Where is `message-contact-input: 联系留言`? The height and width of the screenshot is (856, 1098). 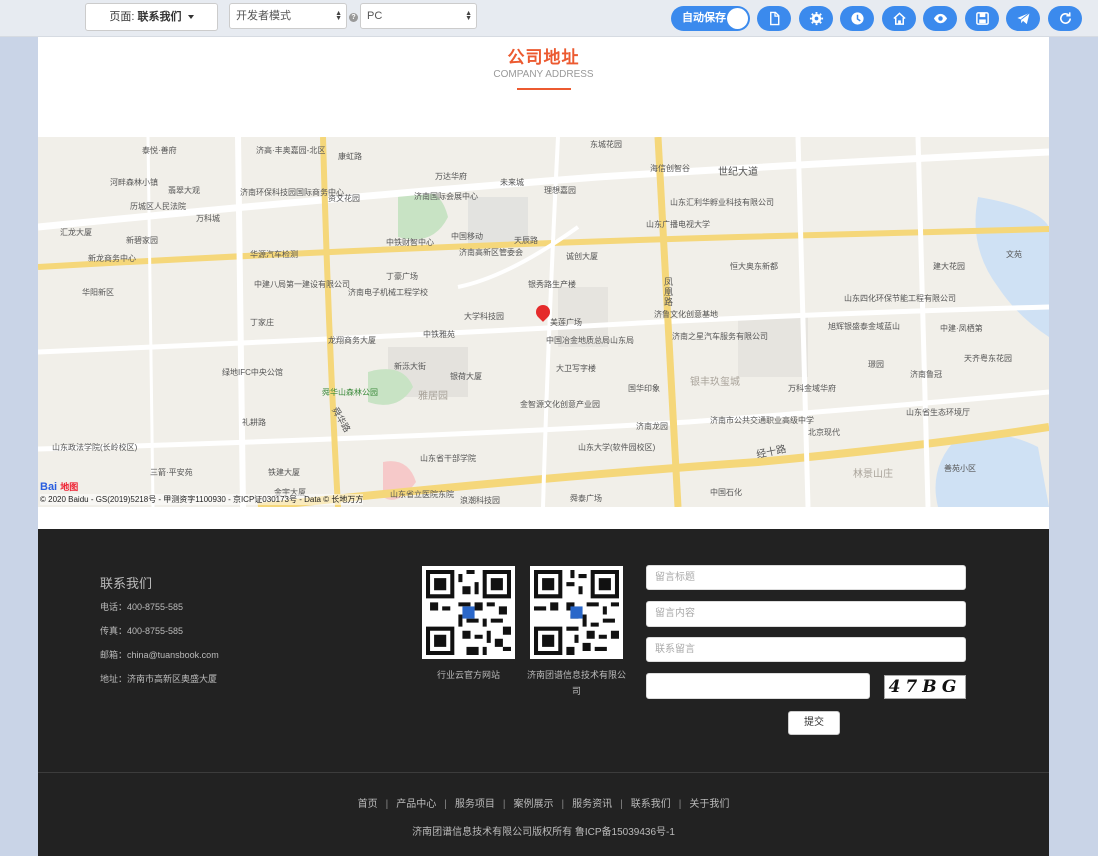
message-contact-input: 联系留言 is located at coordinates (806, 649).